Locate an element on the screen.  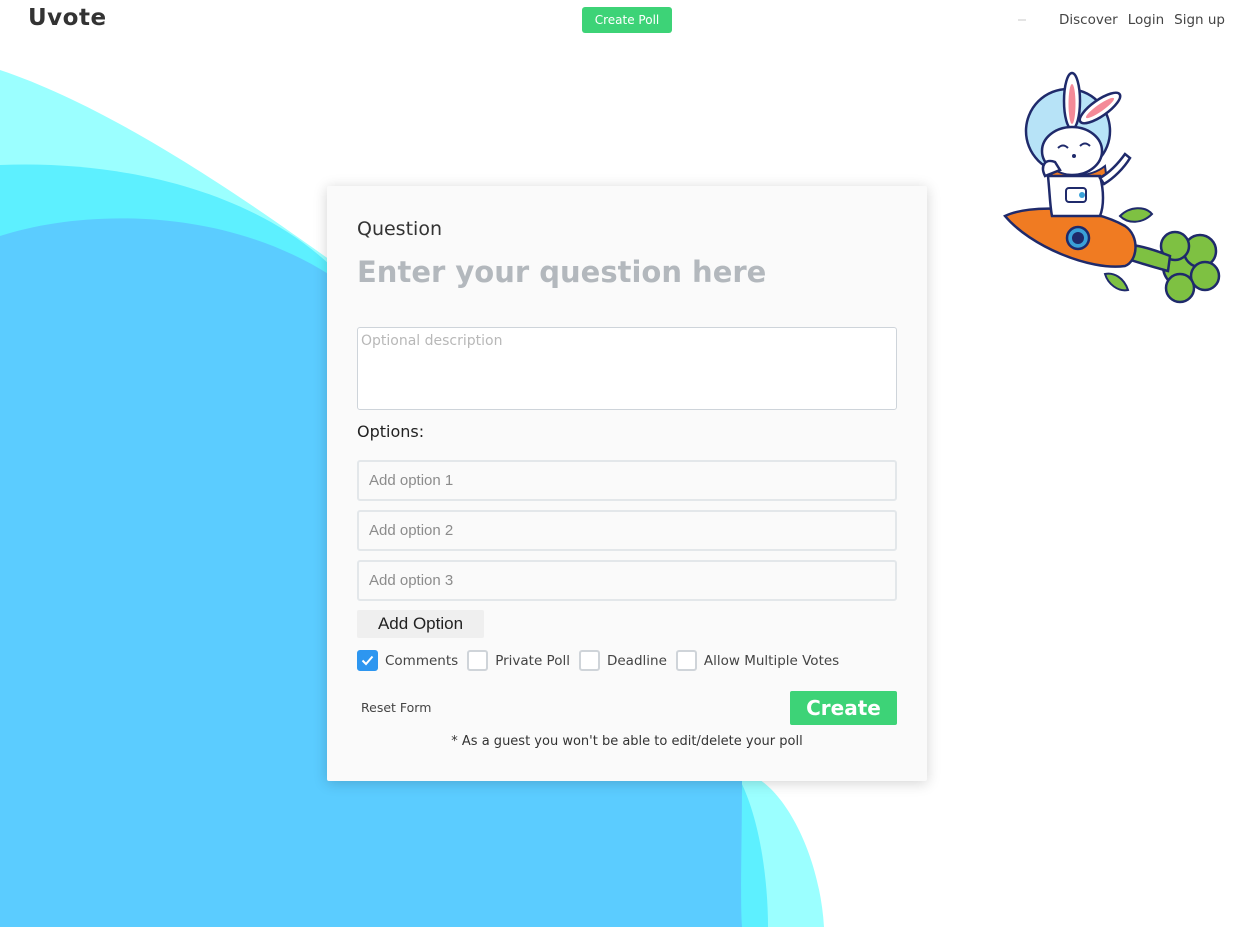
checkbox-label: Deadline is located at coordinates (636, 660).